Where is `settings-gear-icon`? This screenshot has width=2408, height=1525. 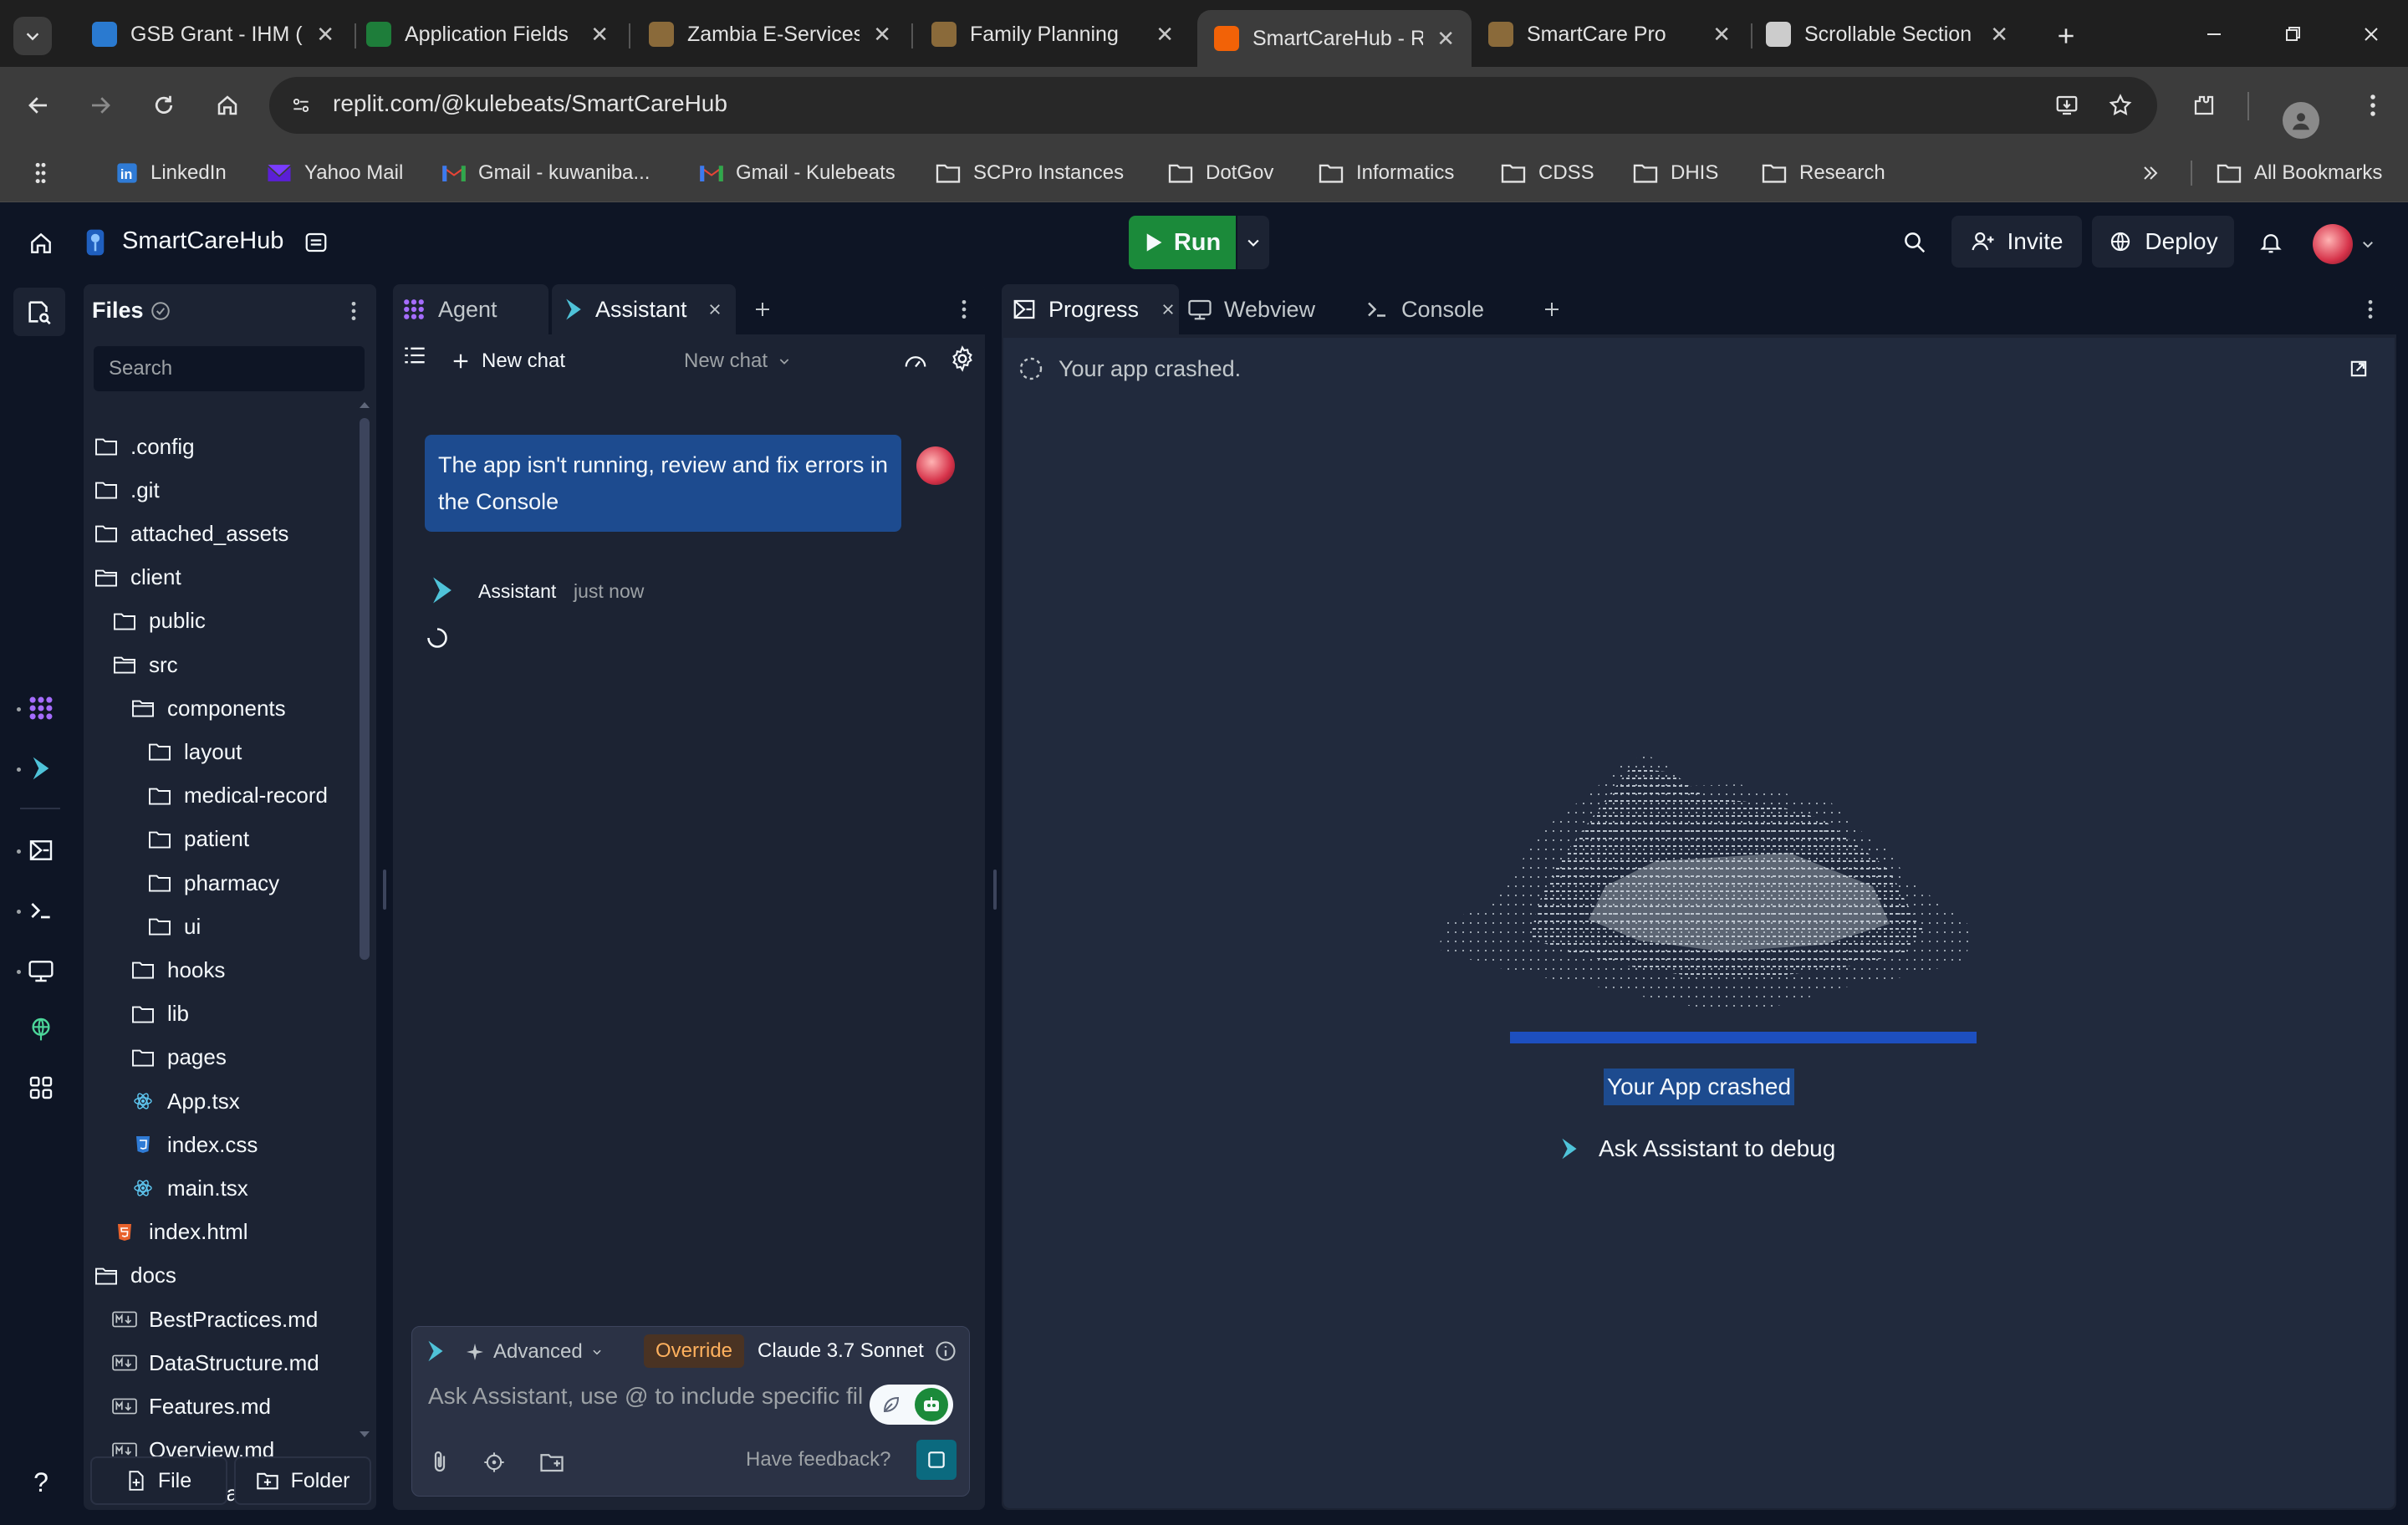 settings-gear-icon is located at coordinates (962, 359).